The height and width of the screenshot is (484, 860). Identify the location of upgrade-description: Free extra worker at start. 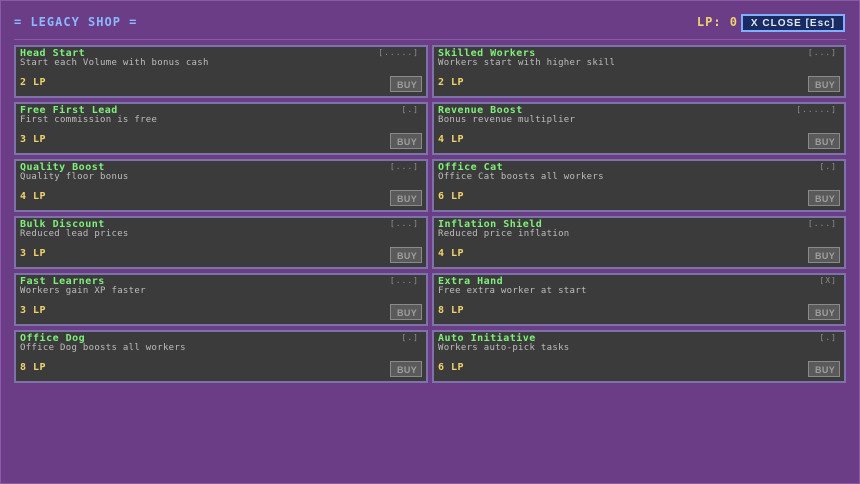
(512, 291).